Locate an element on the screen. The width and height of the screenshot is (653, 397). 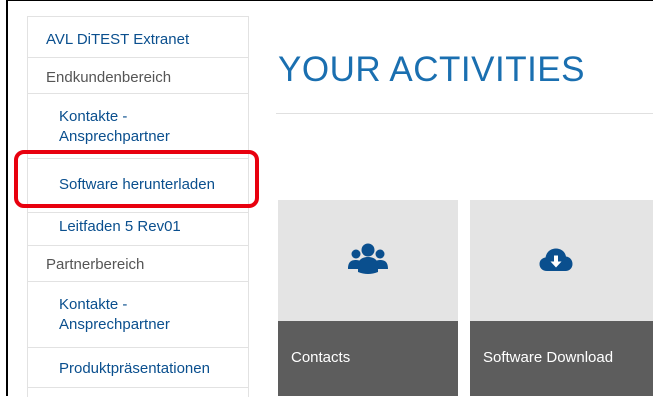
sidebar-item-software-herunterladen: Software herunterladen is located at coordinates (138, 186).